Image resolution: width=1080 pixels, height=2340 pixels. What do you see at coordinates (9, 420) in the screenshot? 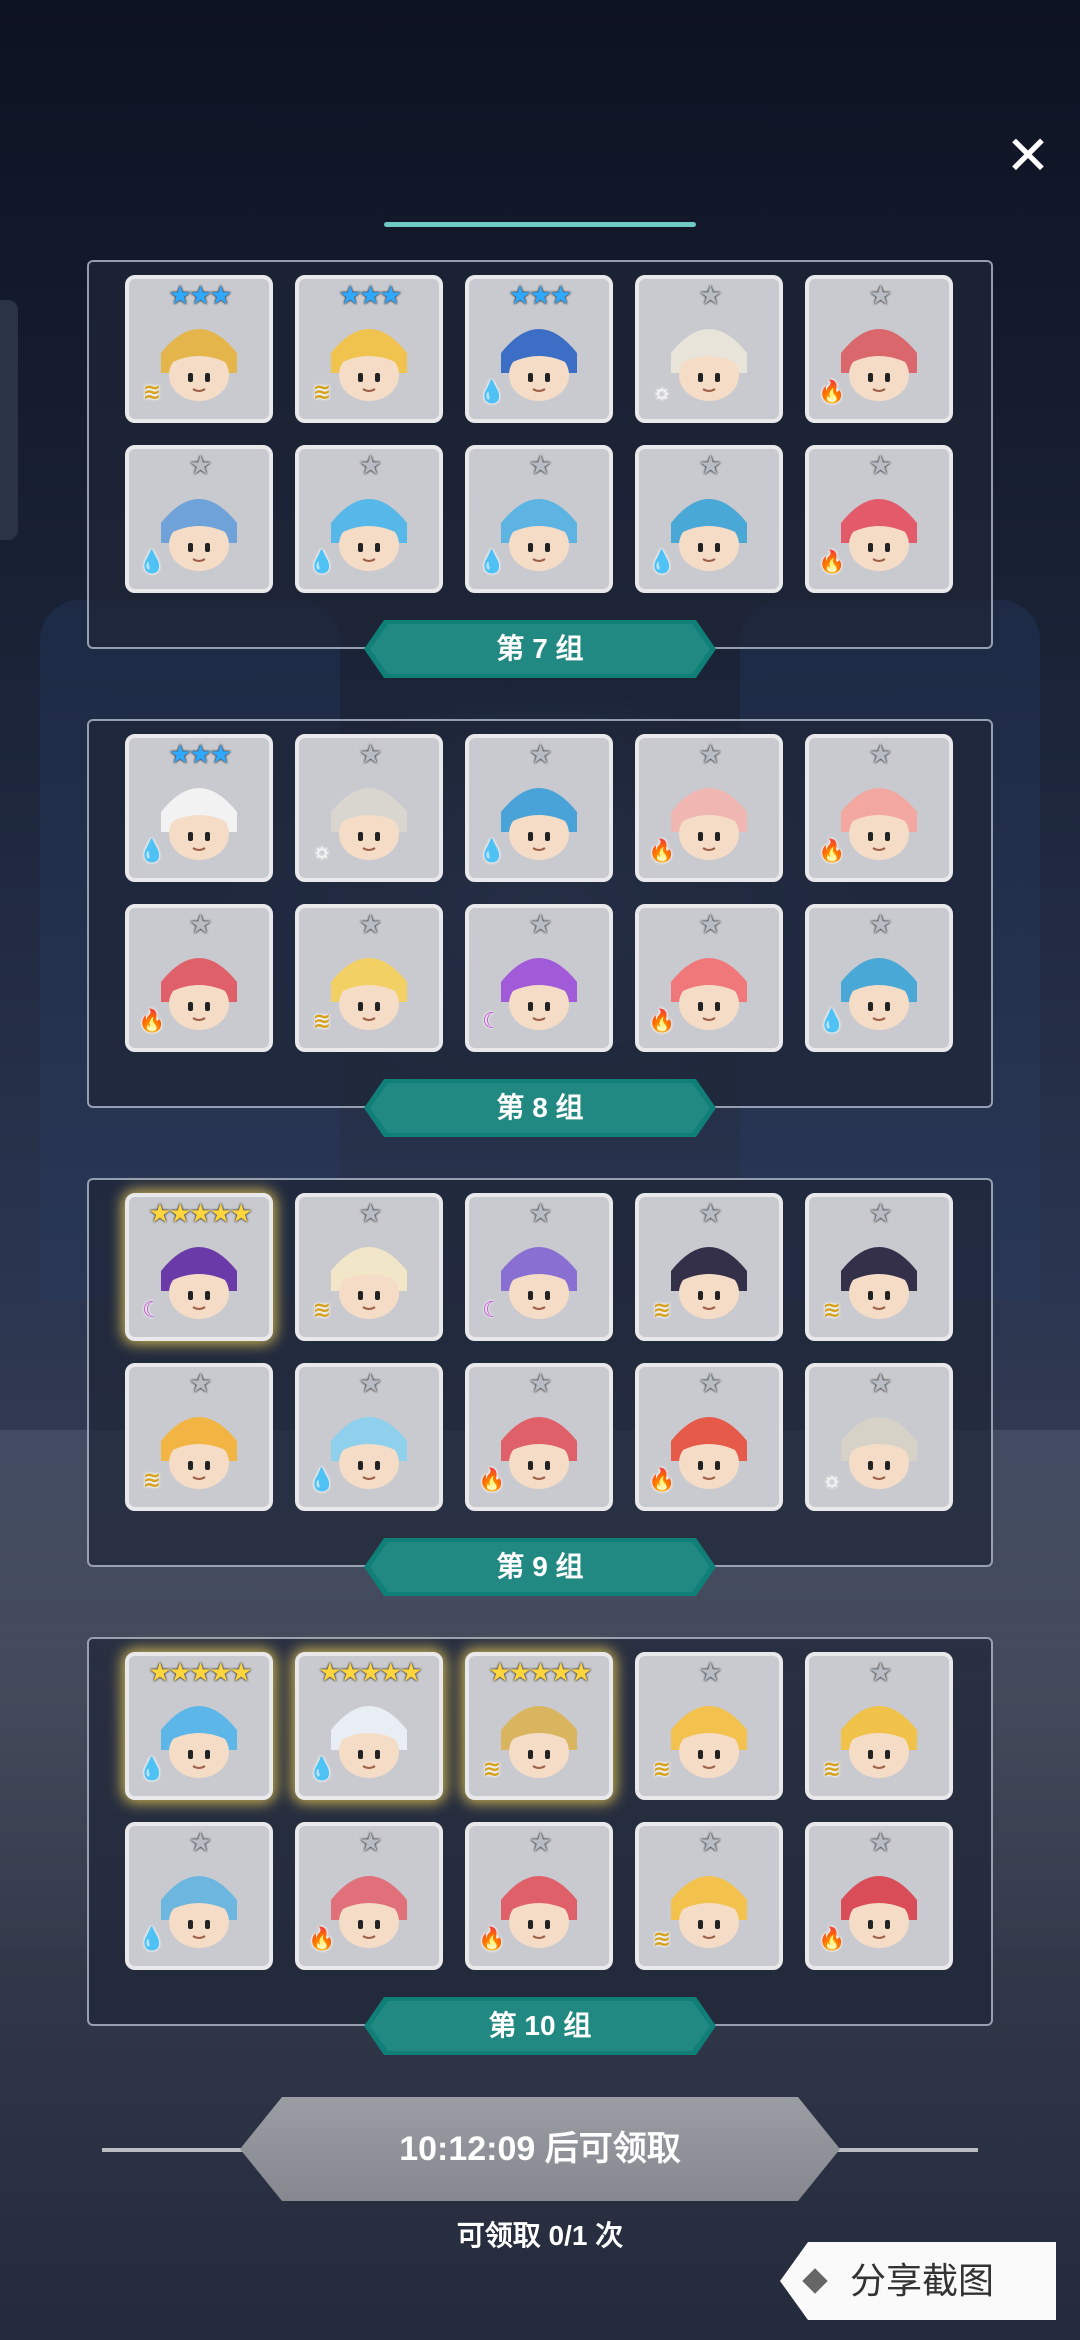
I see `side-tab` at bounding box center [9, 420].